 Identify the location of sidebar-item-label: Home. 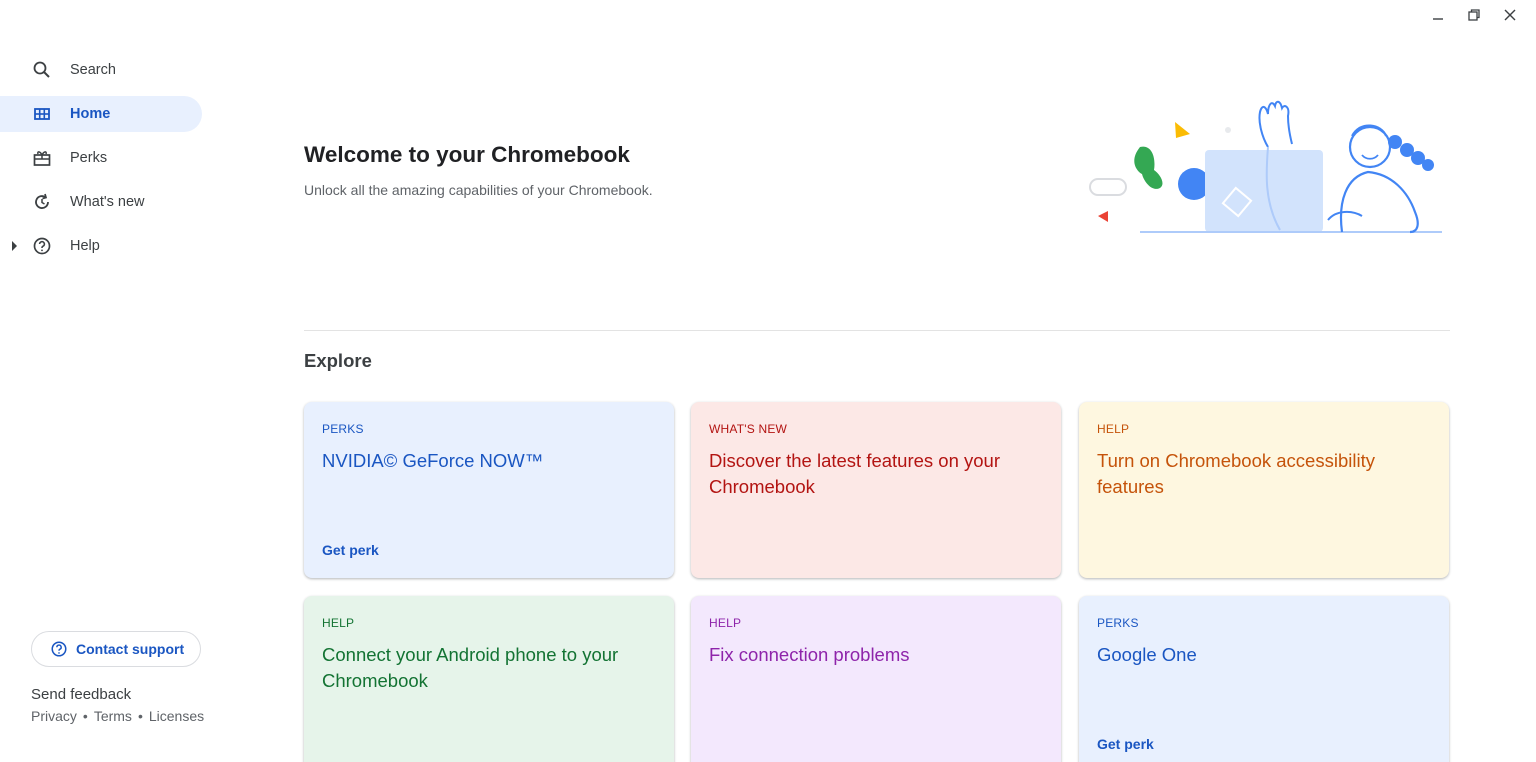
(90, 114).